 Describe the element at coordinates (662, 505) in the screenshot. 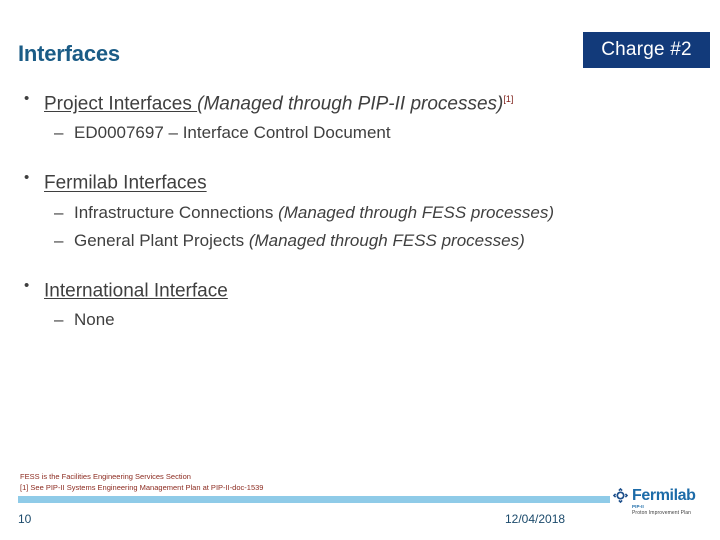

I see `fermilab-logo: Fermilab PIP-II Proton Improvement Plan` at that location.